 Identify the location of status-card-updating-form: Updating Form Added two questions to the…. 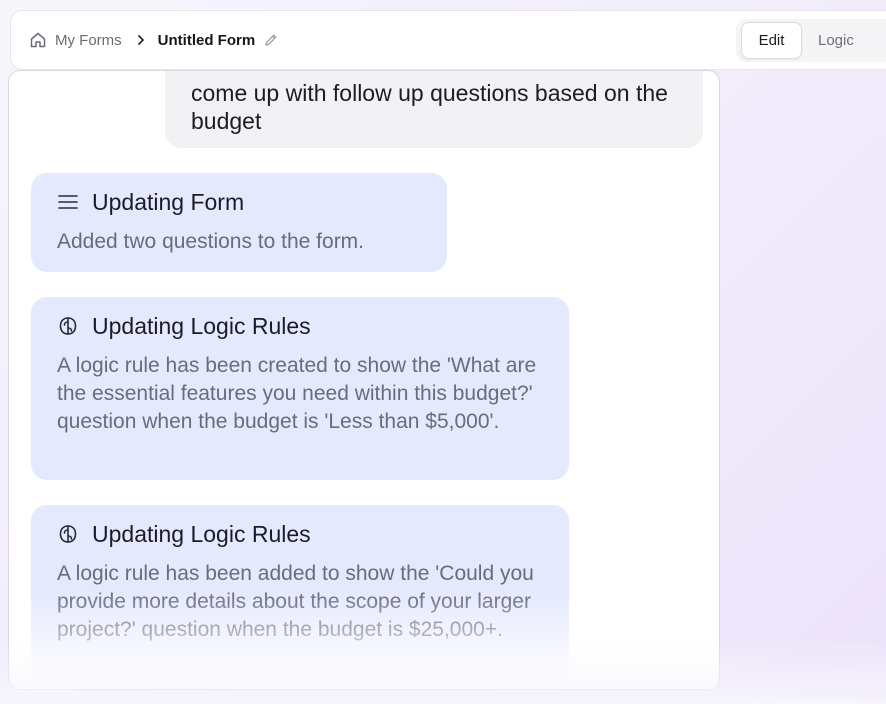
(239, 222).